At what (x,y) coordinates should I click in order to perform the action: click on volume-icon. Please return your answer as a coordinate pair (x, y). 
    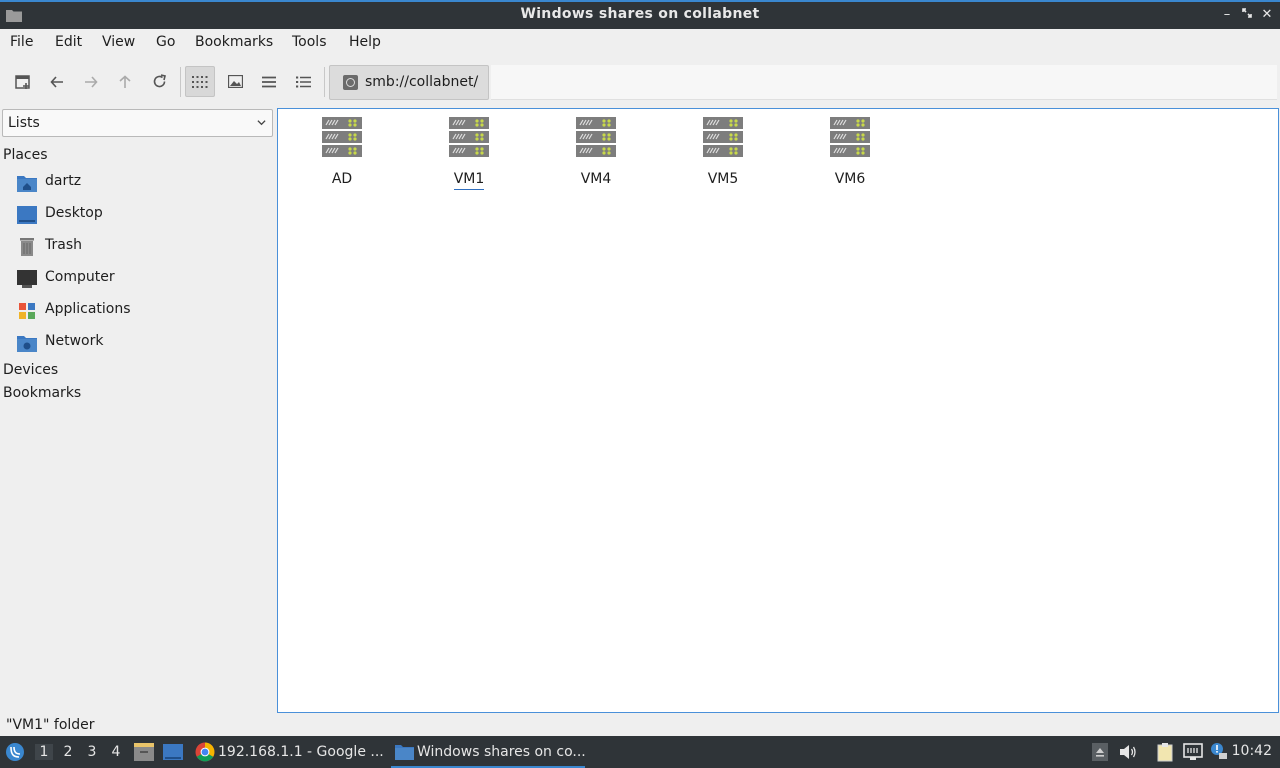
    Looking at the image, I should click on (1128, 752).